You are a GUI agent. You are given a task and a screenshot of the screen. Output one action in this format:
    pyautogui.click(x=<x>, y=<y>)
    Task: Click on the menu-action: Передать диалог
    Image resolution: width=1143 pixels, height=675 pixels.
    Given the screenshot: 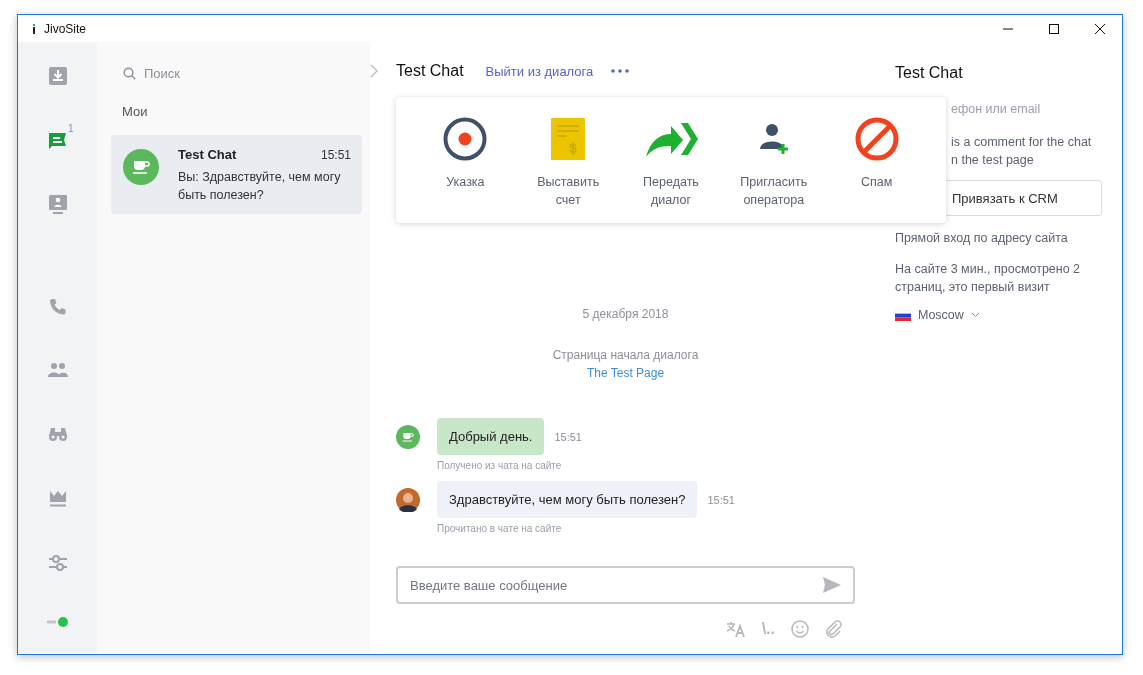 What is the action you would take?
    pyautogui.click(x=671, y=170)
    